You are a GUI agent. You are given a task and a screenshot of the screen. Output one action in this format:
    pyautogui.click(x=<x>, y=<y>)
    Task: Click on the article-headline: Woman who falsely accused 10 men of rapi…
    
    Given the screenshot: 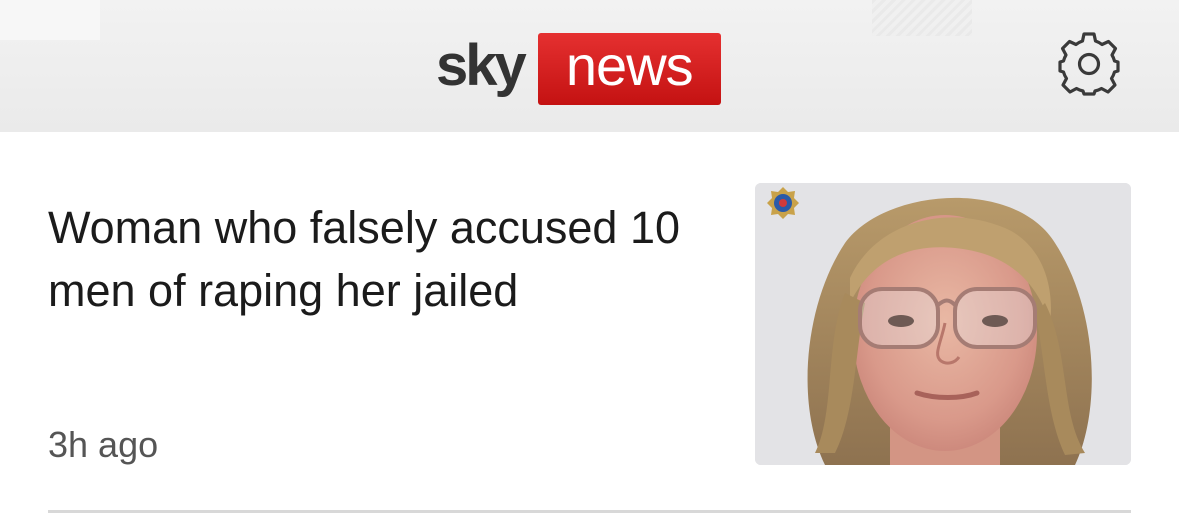 What is the action you would take?
    pyautogui.click(x=378, y=259)
    